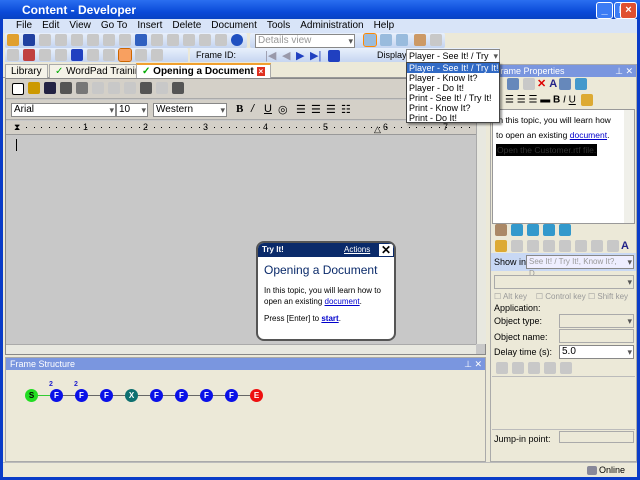 This screenshot has width=640, height=480. I want to click on display-option: Player - See It! / Try It!, so click(453, 68).